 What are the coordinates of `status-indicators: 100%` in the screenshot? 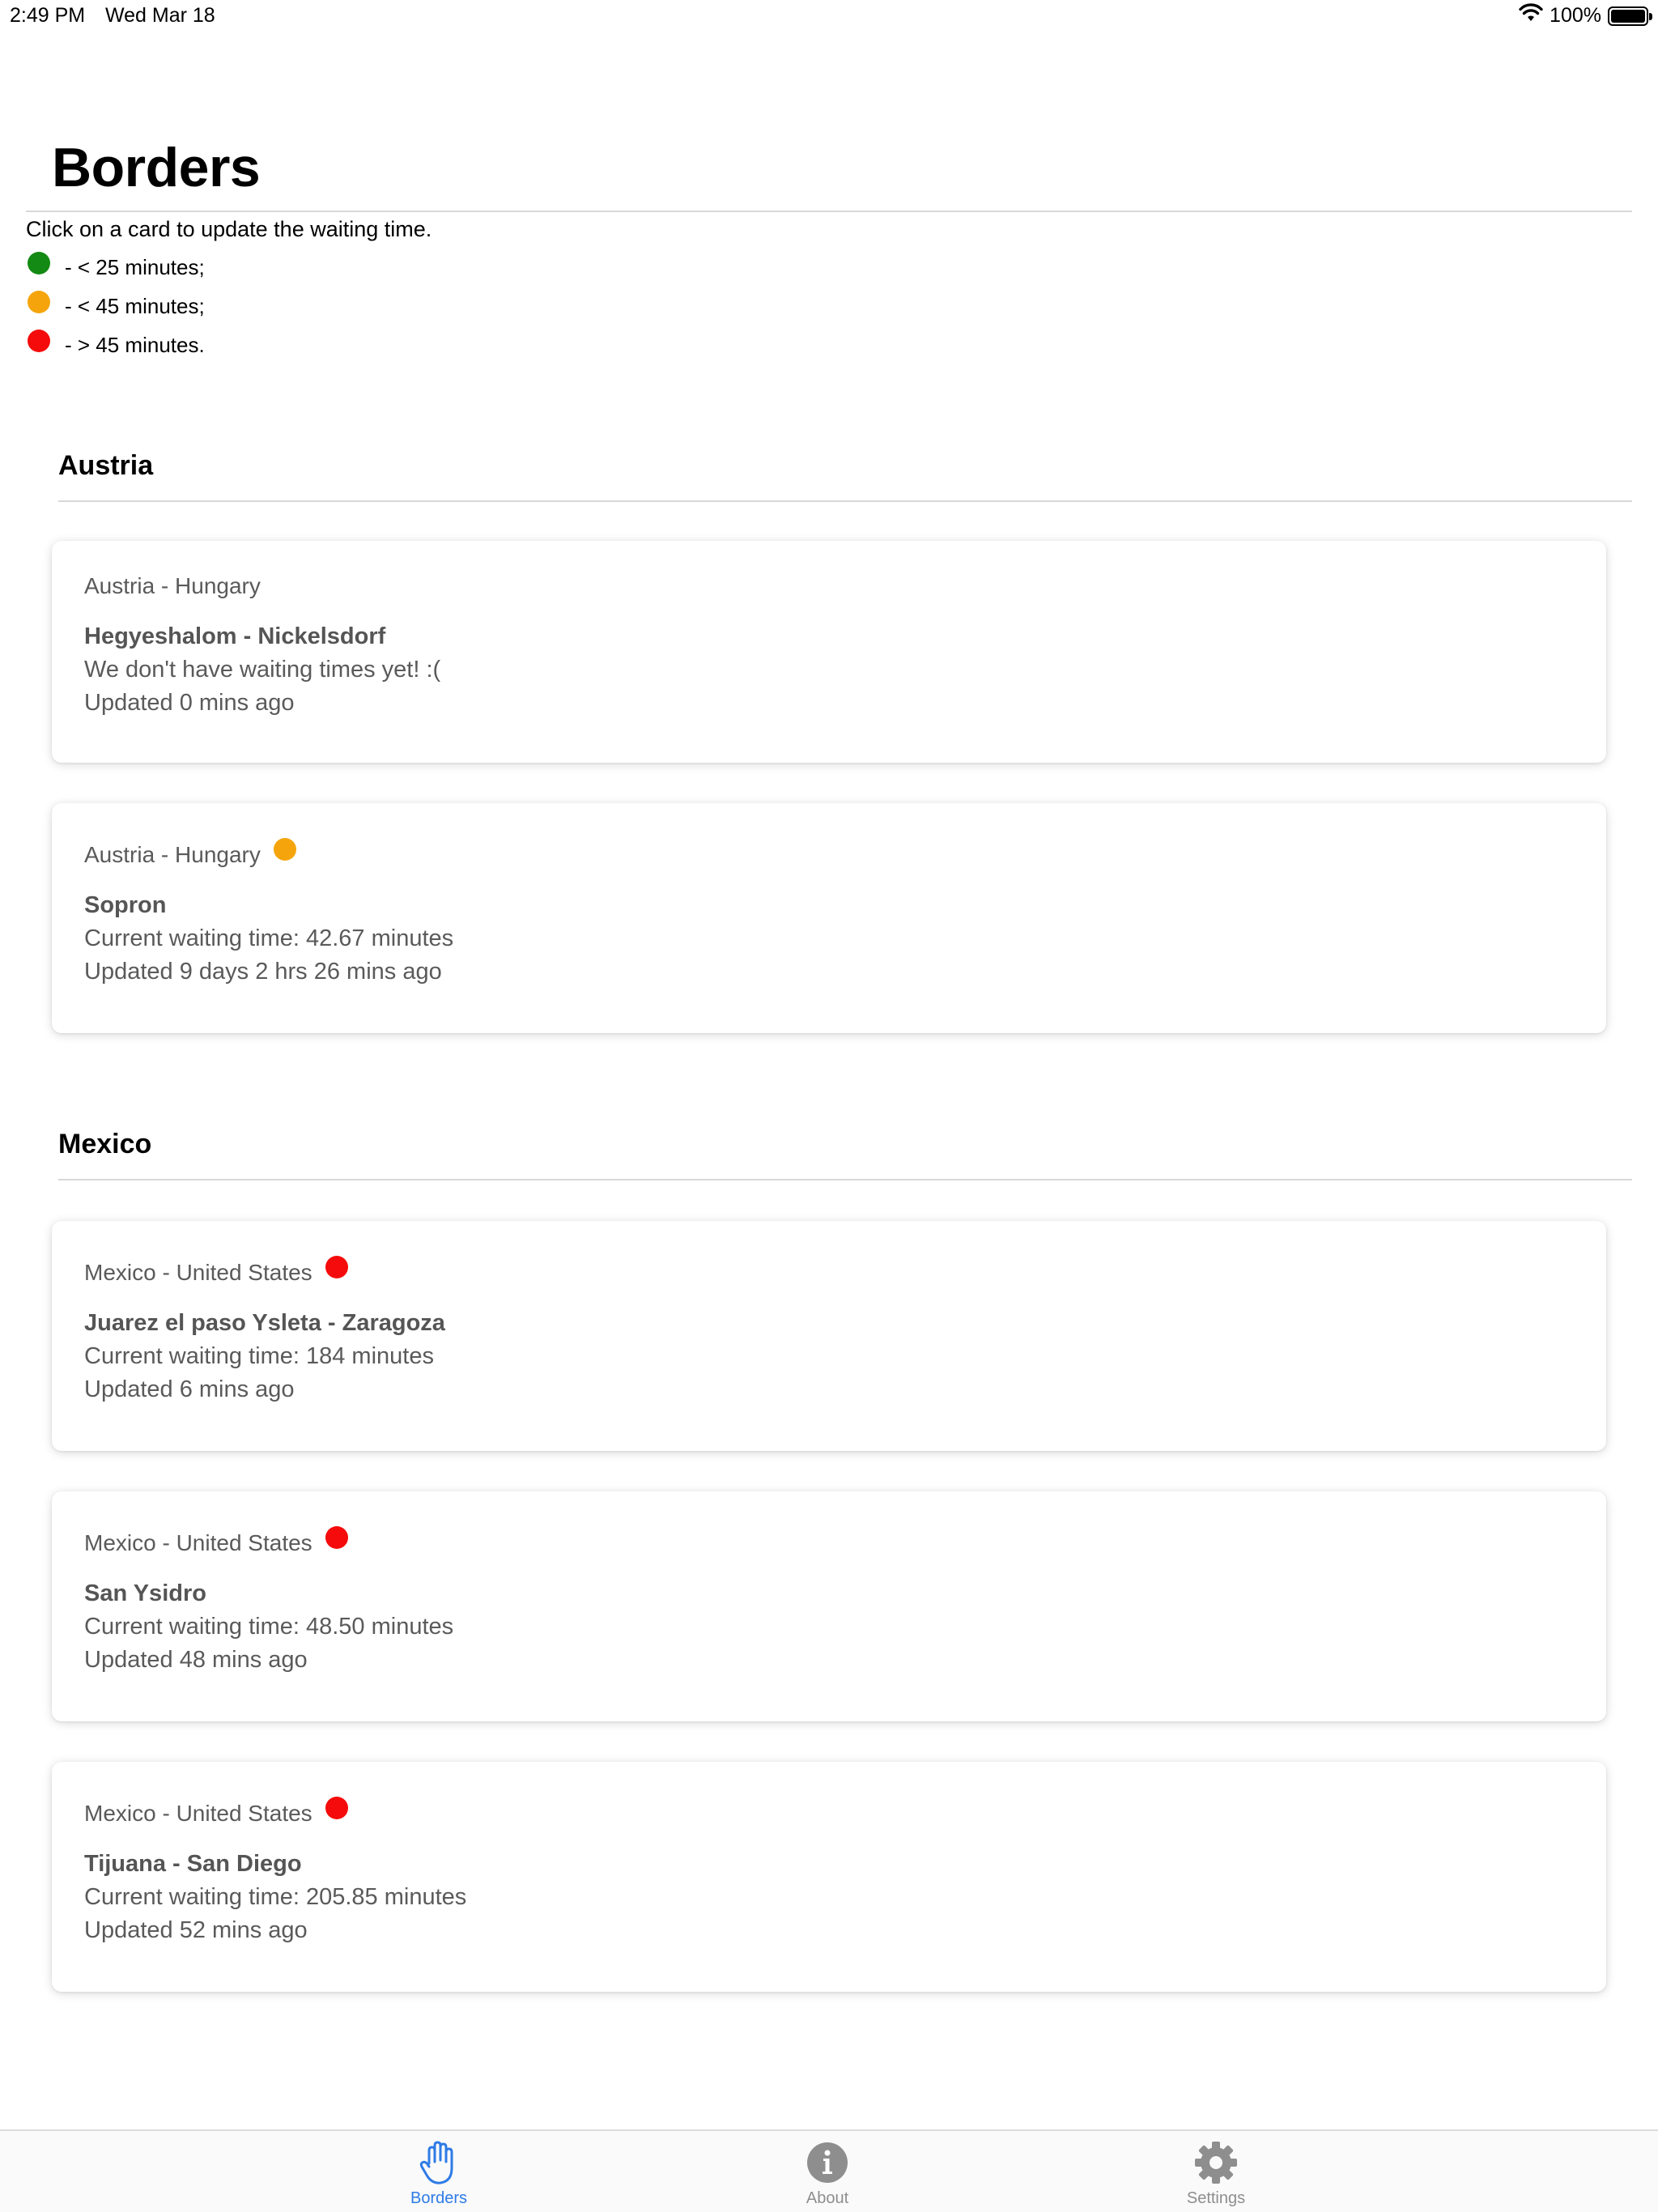 It's located at (1585, 16).